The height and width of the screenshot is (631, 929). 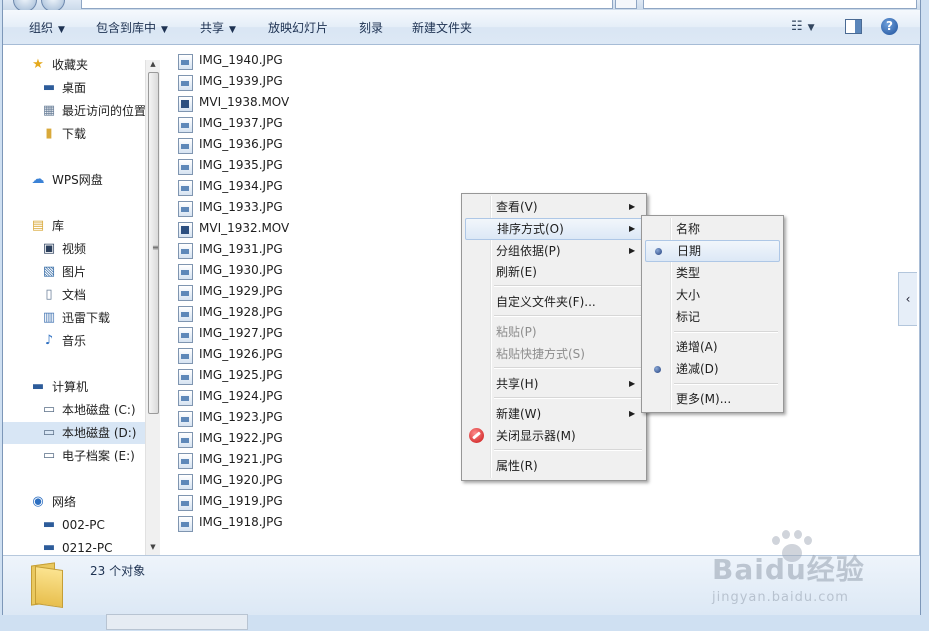 I want to click on sidebar-item-pc-002: ▬ 002-PC, so click(x=74, y=525).